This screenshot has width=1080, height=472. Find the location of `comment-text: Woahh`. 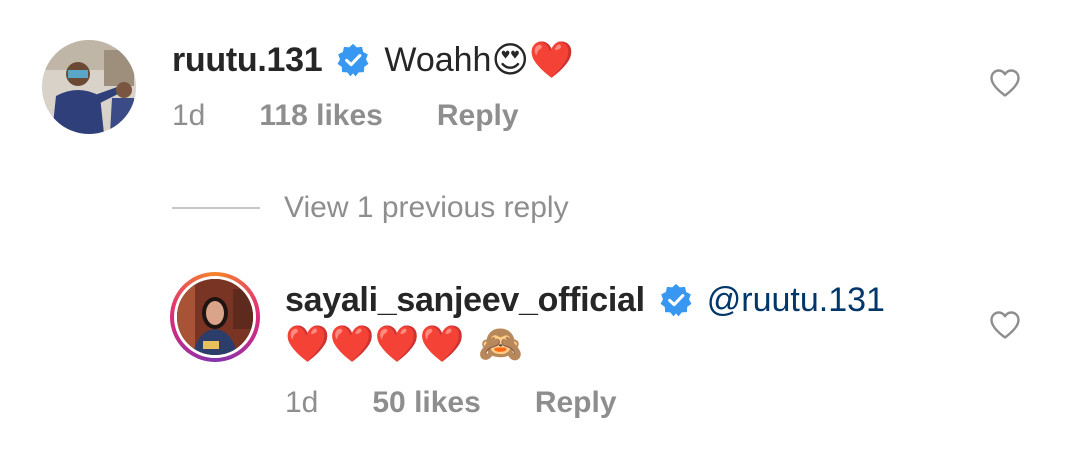

comment-text: Woahh is located at coordinates (438, 59).